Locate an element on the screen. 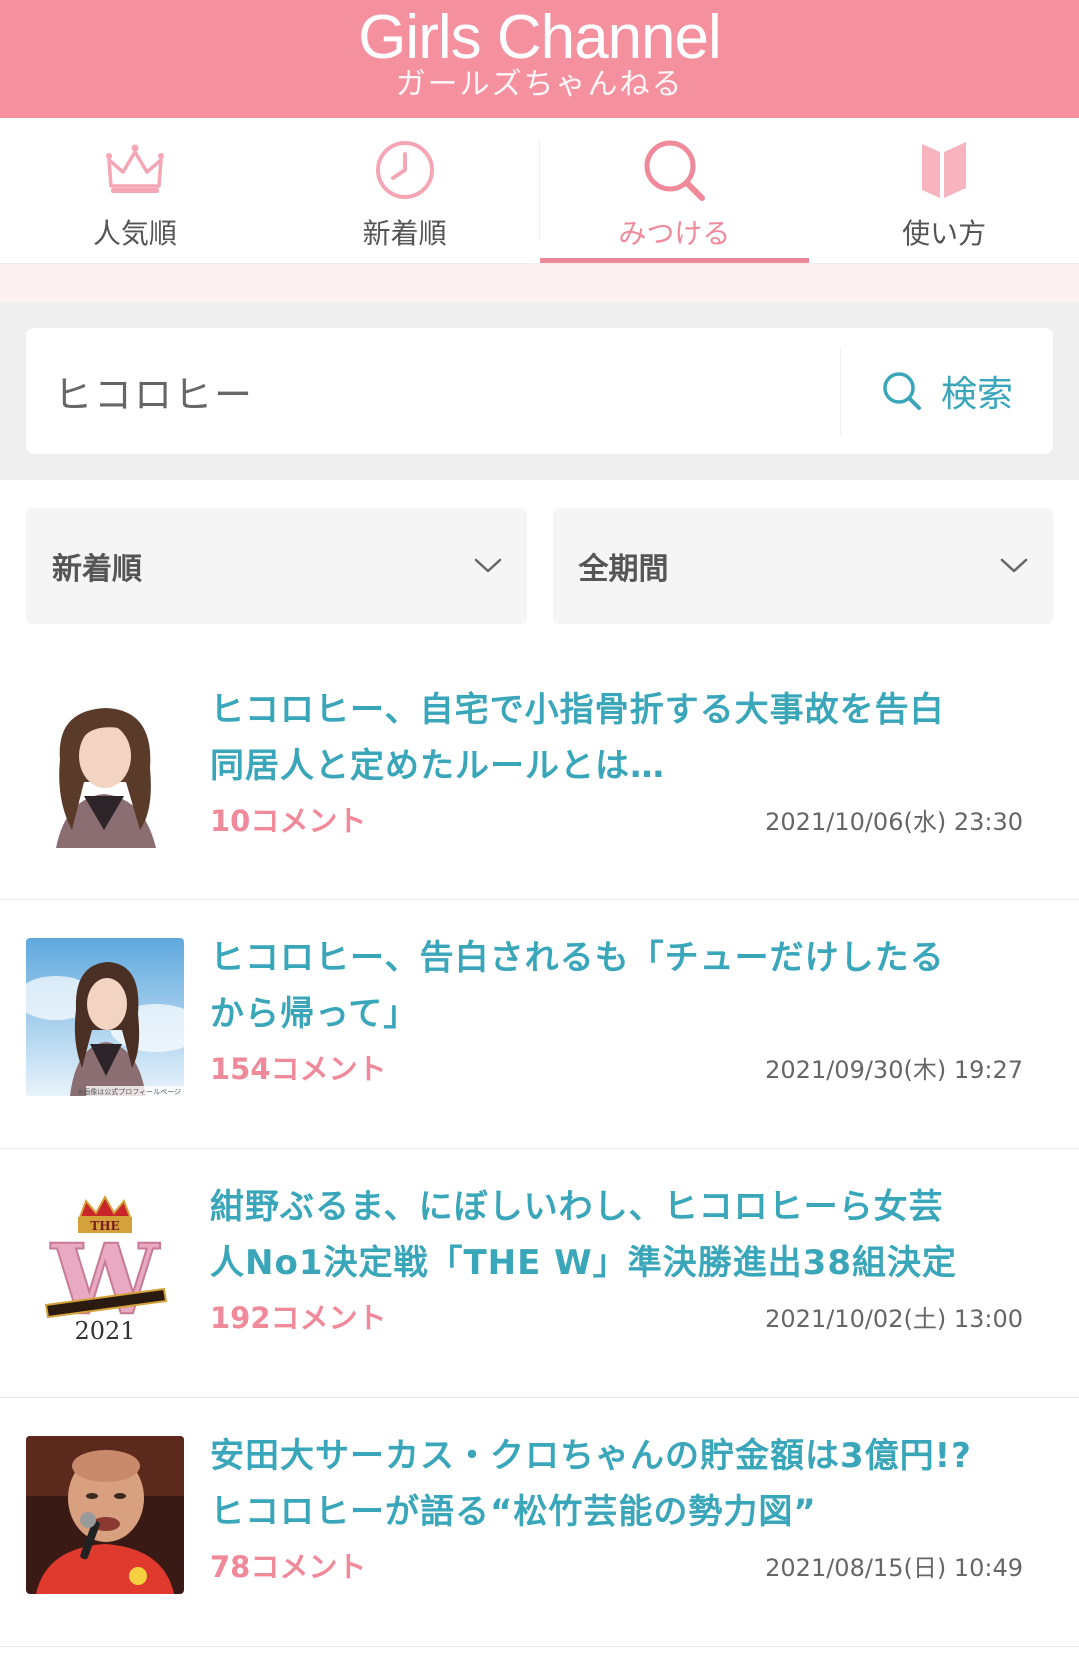 The height and width of the screenshot is (1677, 1079). search-area: 検索 is located at coordinates (539, 391).